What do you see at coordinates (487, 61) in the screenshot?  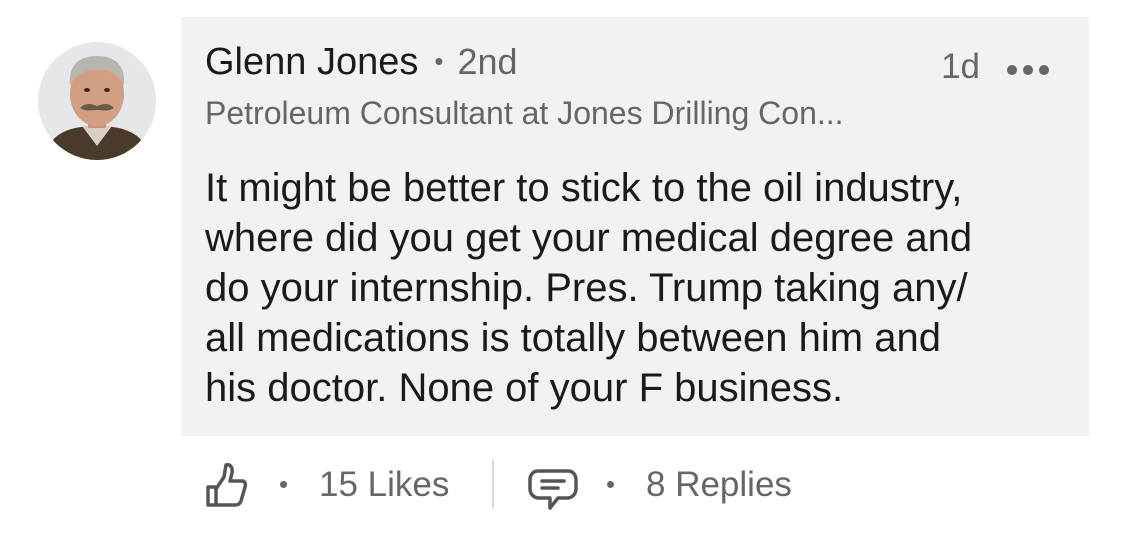 I see `connection-degree: 2nd` at bounding box center [487, 61].